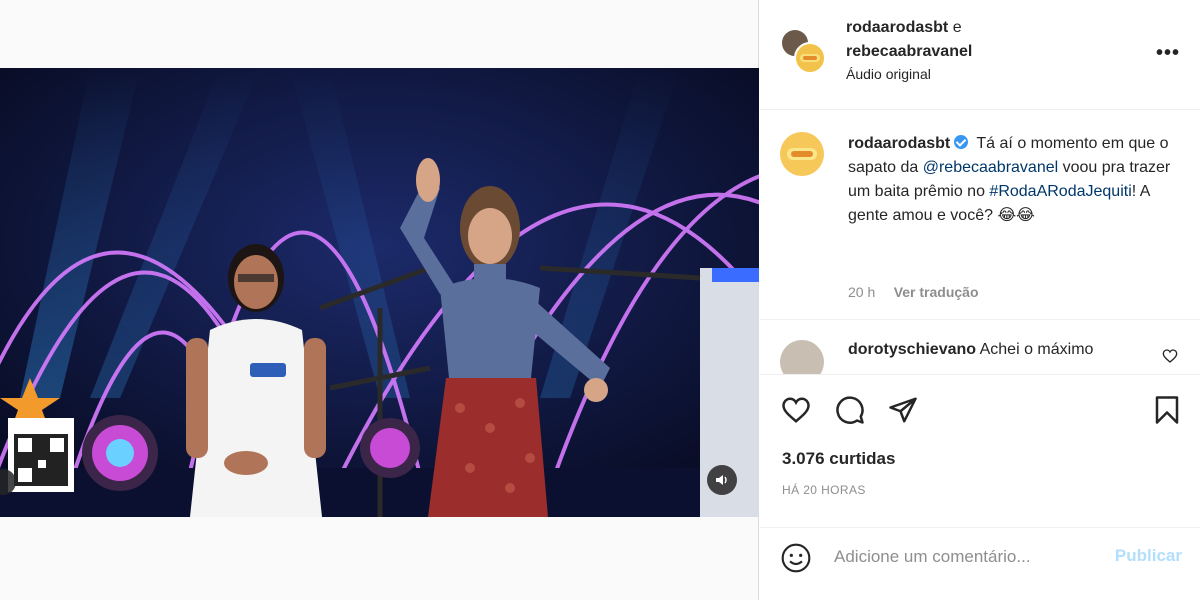  I want to click on share-icon, so click(903, 410).